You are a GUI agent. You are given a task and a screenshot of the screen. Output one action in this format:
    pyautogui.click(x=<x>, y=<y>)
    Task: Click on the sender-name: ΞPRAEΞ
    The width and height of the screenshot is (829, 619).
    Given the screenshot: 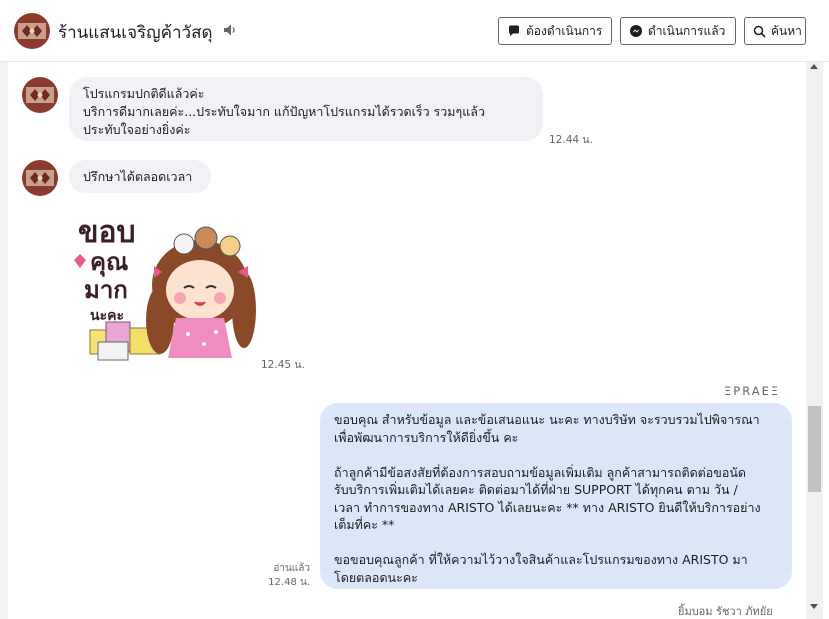 What is the action you would take?
    pyautogui.click(x=752, y=391)
    